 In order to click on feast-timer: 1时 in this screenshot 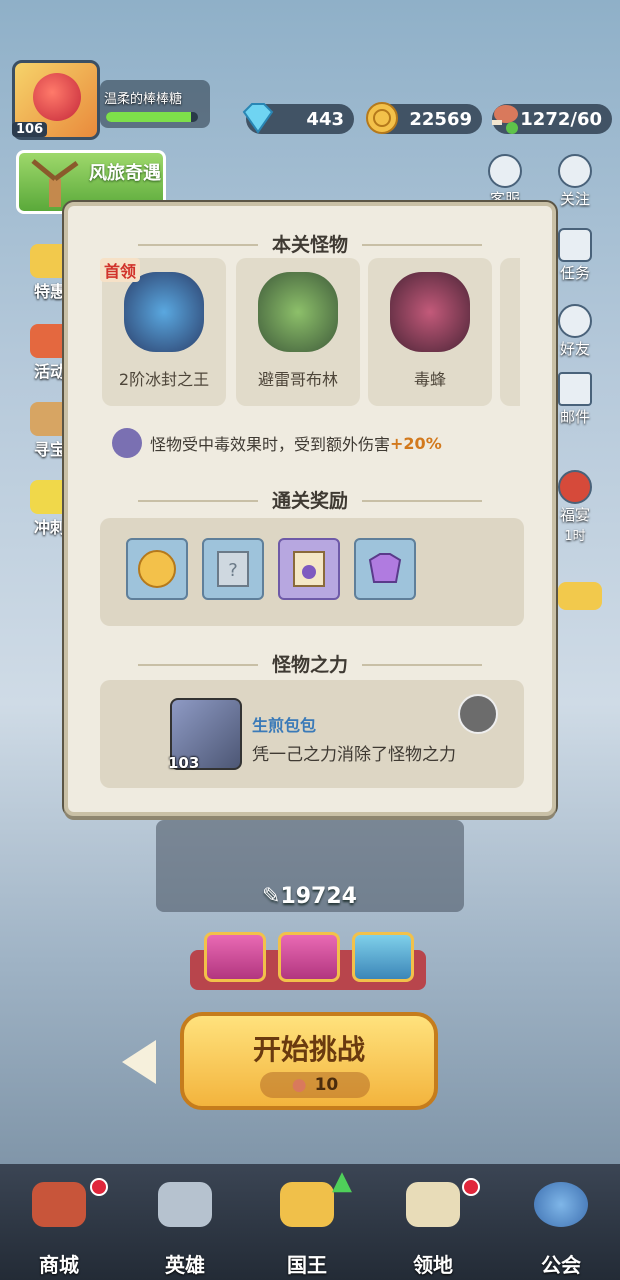, I will do `click(575, 536)`.